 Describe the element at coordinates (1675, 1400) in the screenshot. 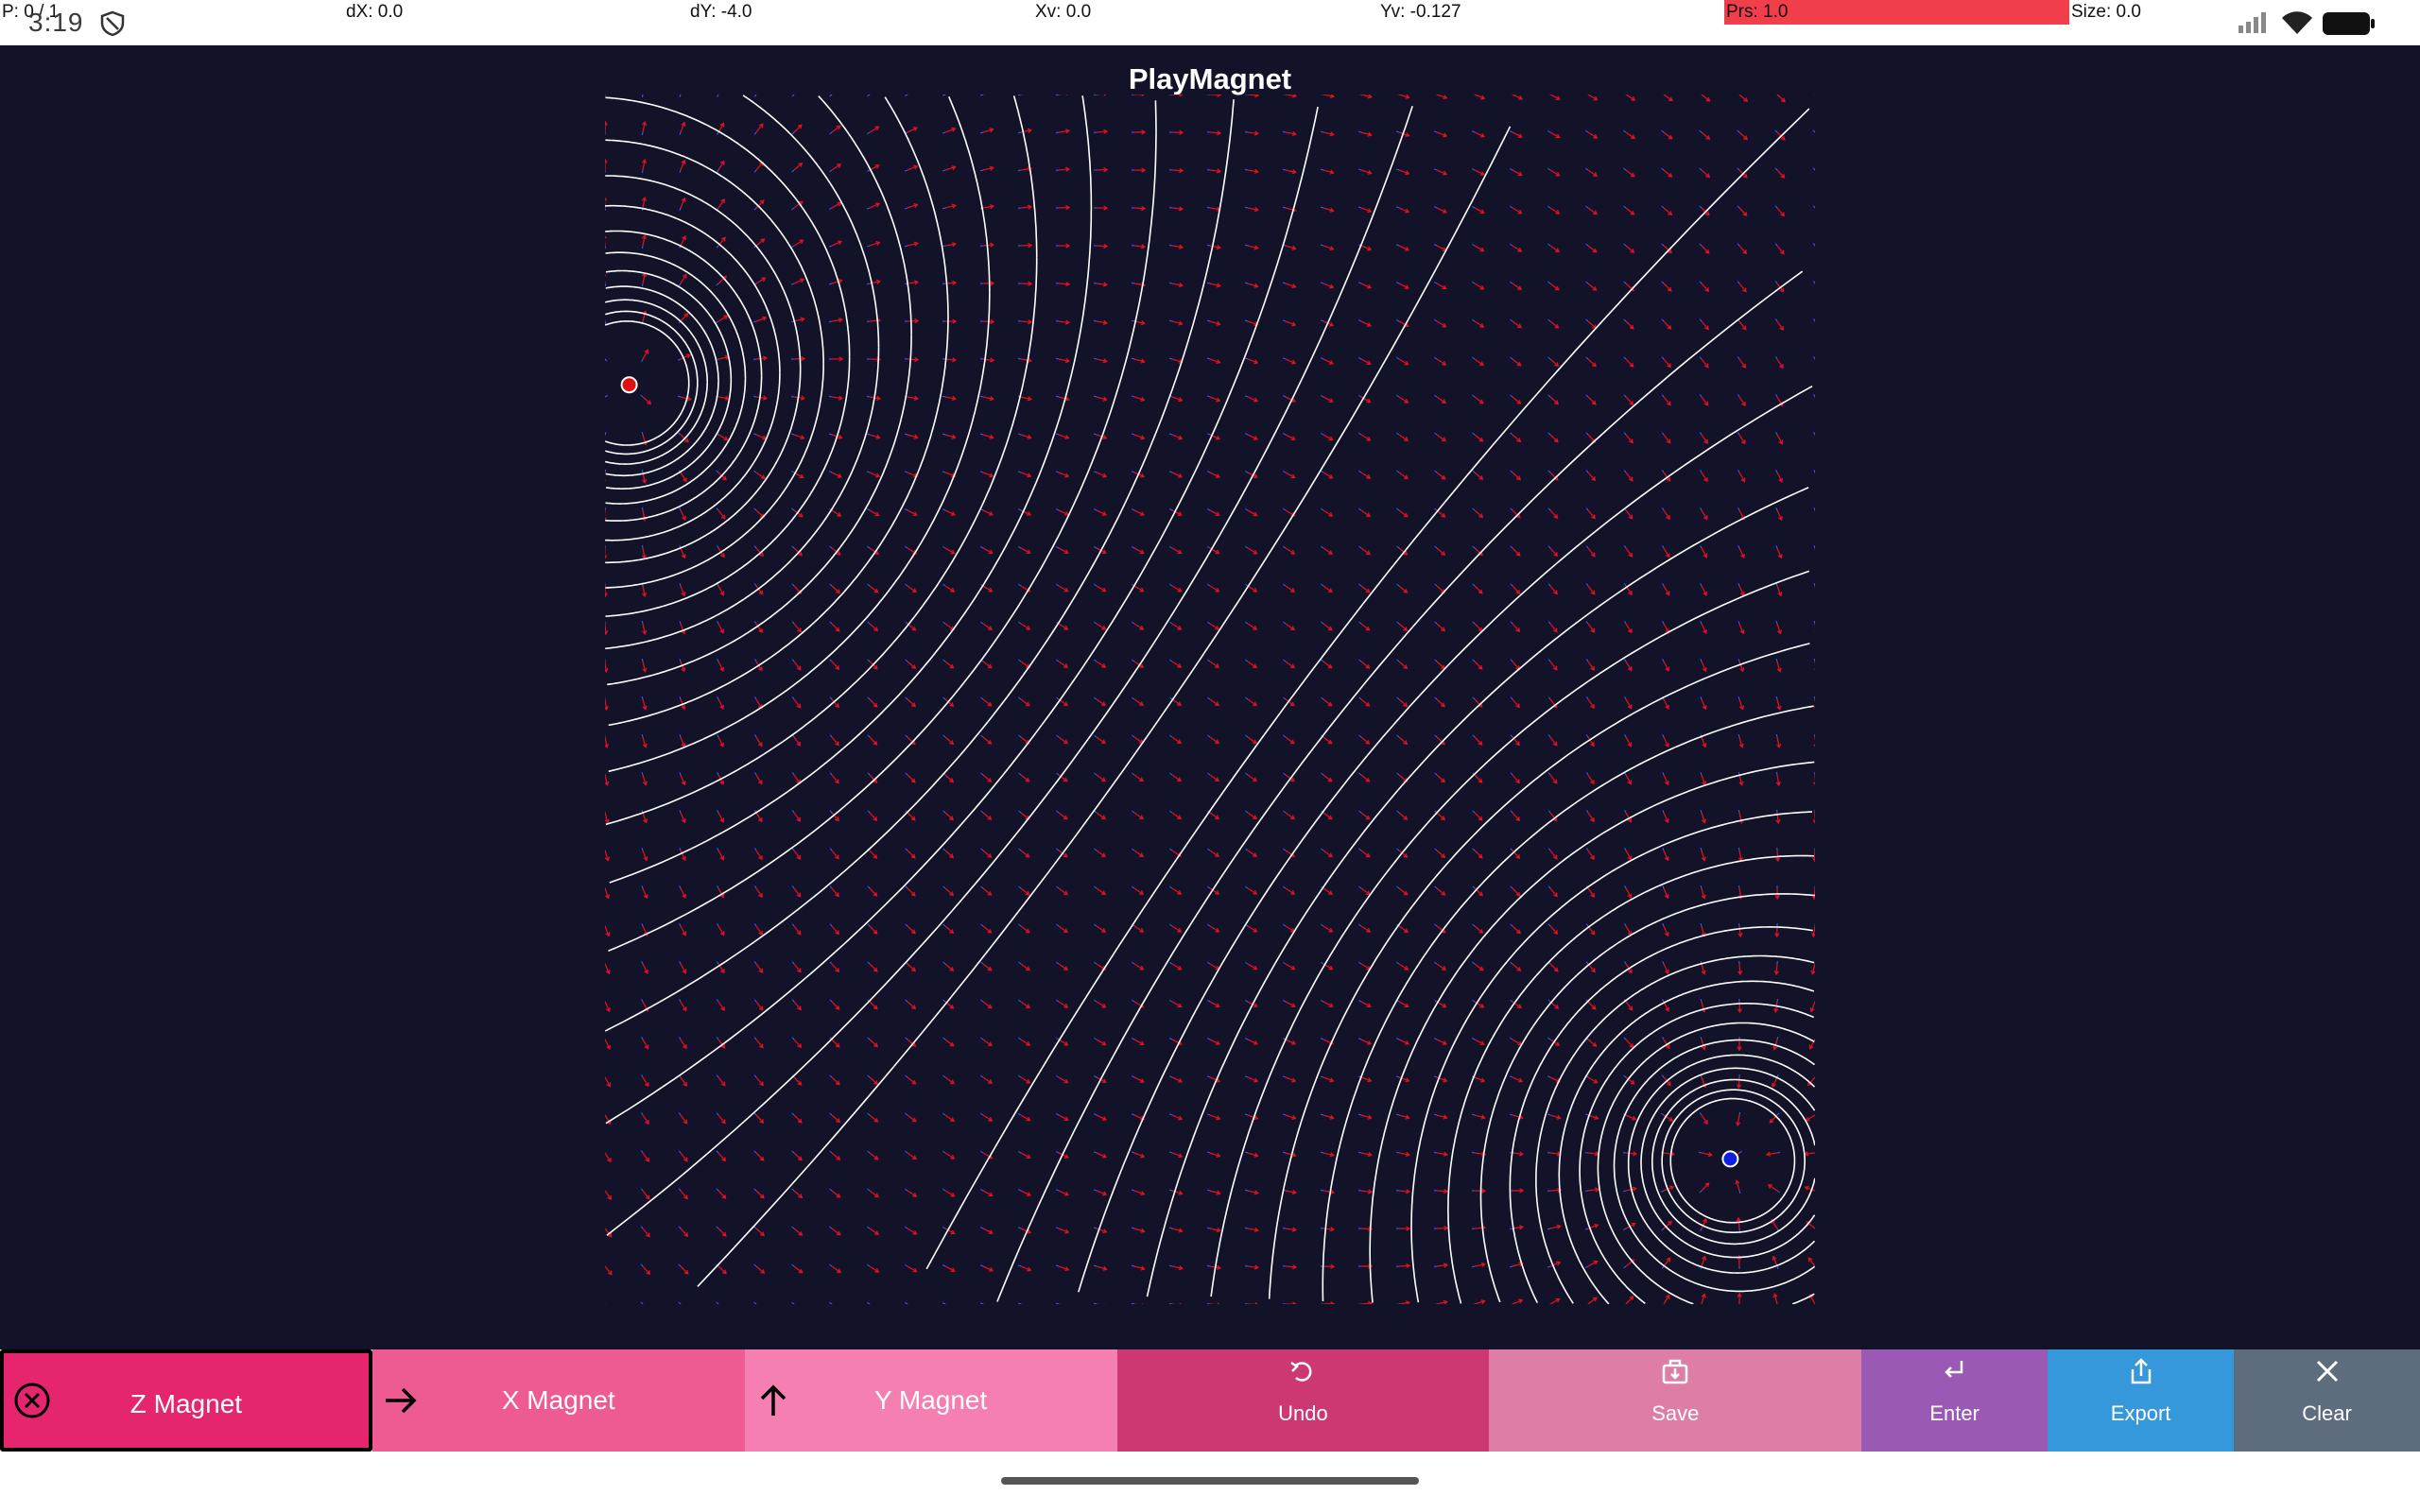

I see `save-button: Save` at that location.